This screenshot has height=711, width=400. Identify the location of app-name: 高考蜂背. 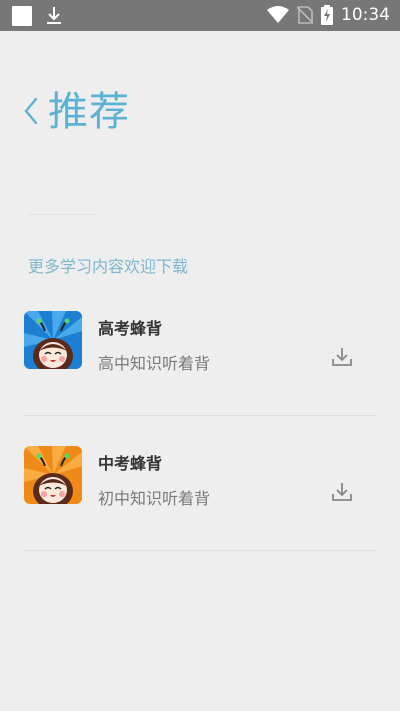
(130, 328).